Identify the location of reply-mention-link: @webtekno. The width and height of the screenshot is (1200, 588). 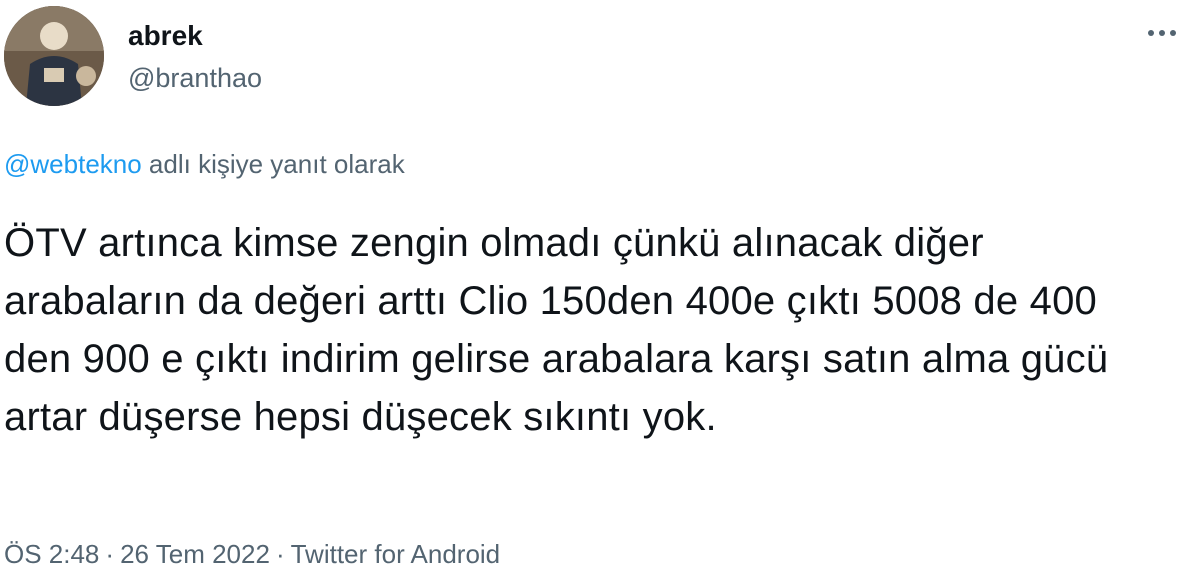
(73, 164).